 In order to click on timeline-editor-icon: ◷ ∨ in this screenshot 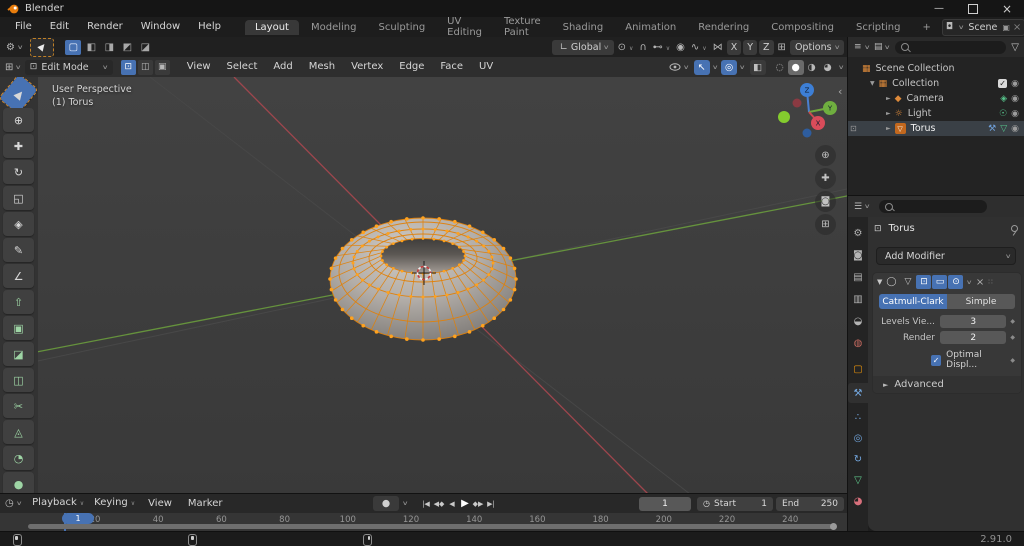, I will do `click(13, 503)`.